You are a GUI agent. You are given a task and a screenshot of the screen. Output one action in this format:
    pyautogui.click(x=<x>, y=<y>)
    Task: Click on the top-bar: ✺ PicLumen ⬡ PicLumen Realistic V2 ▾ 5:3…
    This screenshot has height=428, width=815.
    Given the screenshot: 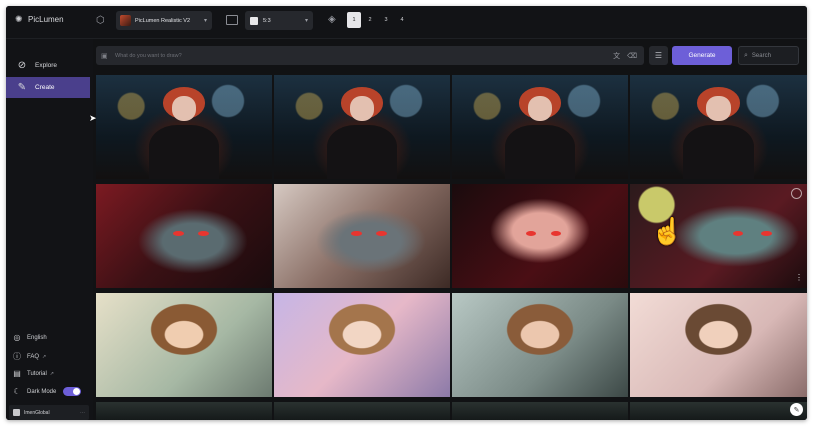 What is the action you would take?
    pyautogui.click(x=406, y=22)
    